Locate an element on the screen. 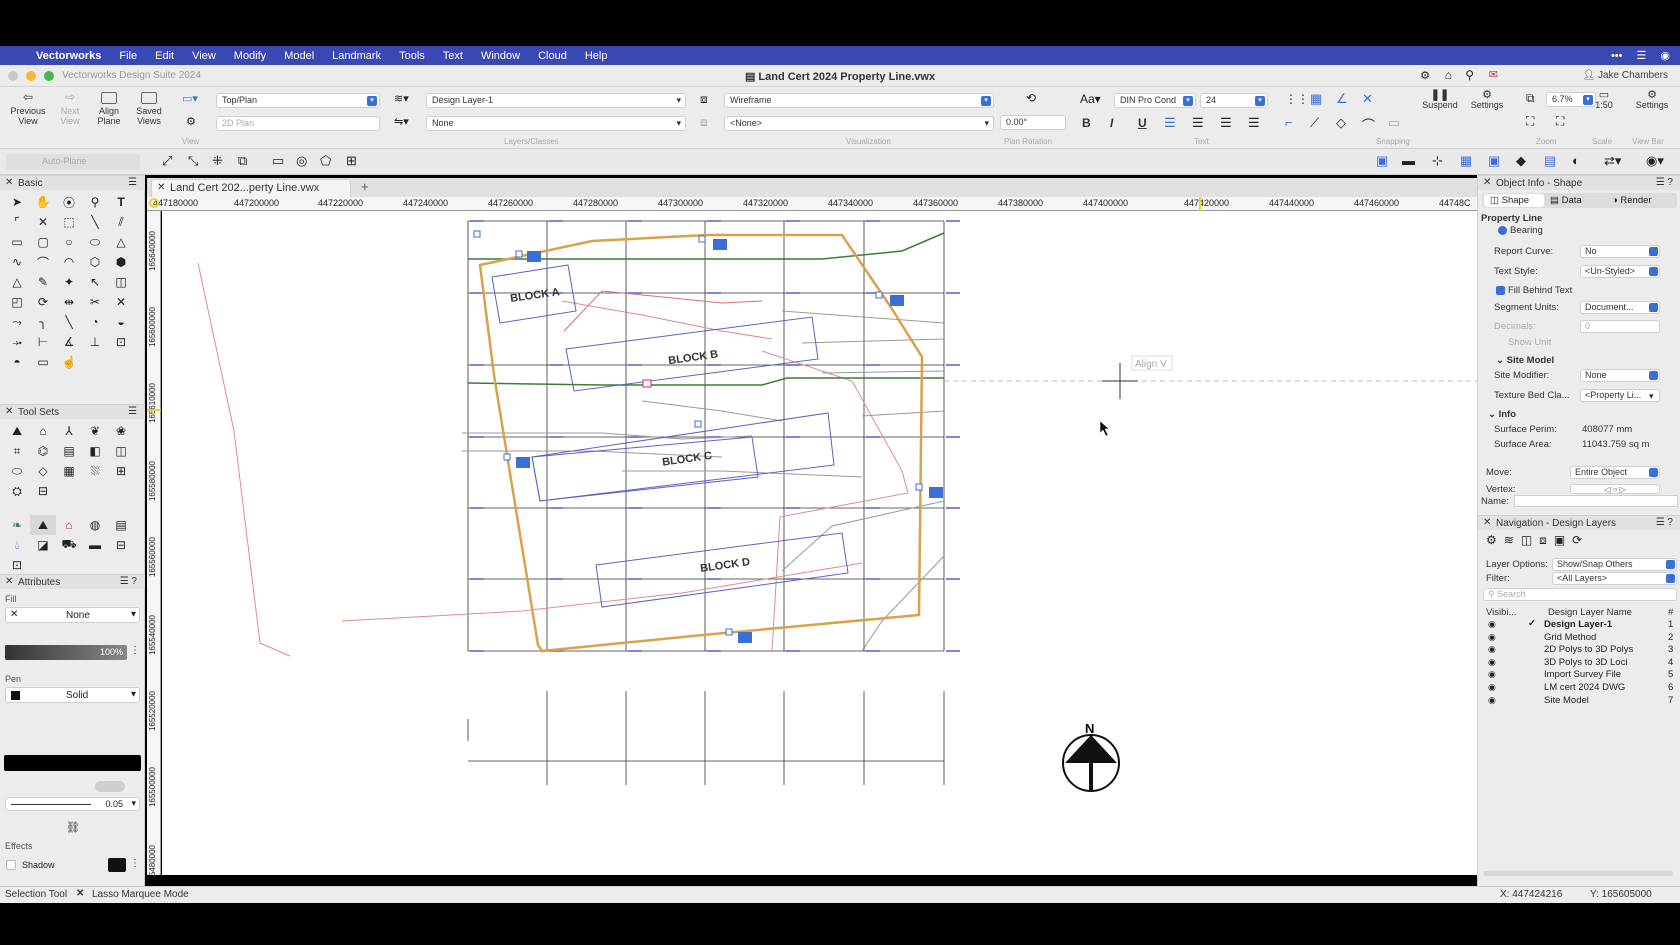 This screenshot has width=1680, height=945. render-mode-cube-icon: ⧈ is located at coordinates (704, 99).